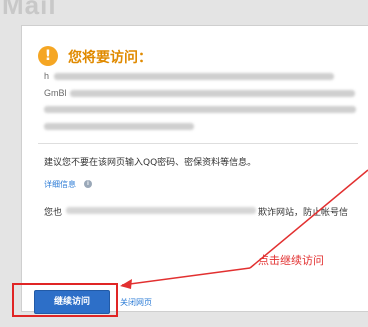 The image size is (368, 327). Describe the element at coordinates (72, 302) in the screenshot. I see `continue-button: 继续访问` at that location.